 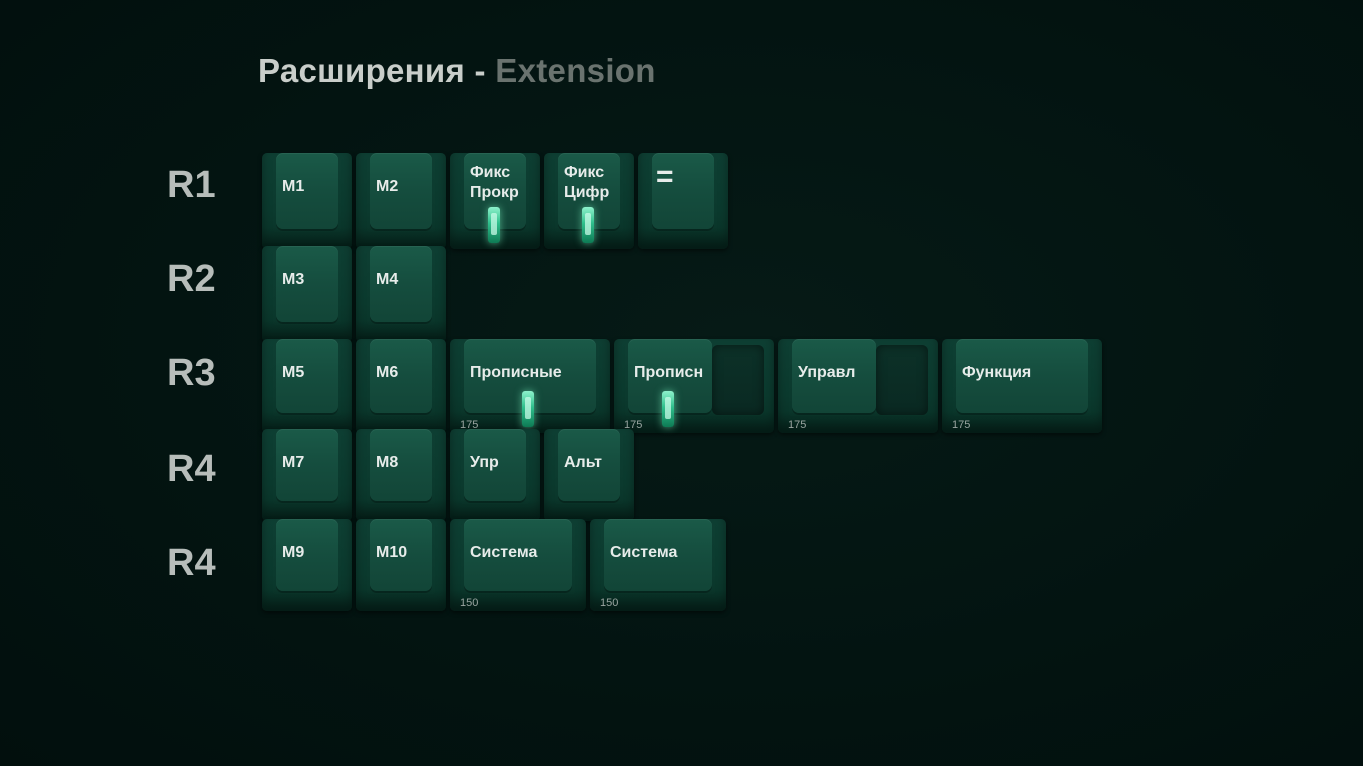 What do you see at coordinates (401, 475) in the screenshot?
I see `keycap-m8: M8` at bounding box center [401, 475].